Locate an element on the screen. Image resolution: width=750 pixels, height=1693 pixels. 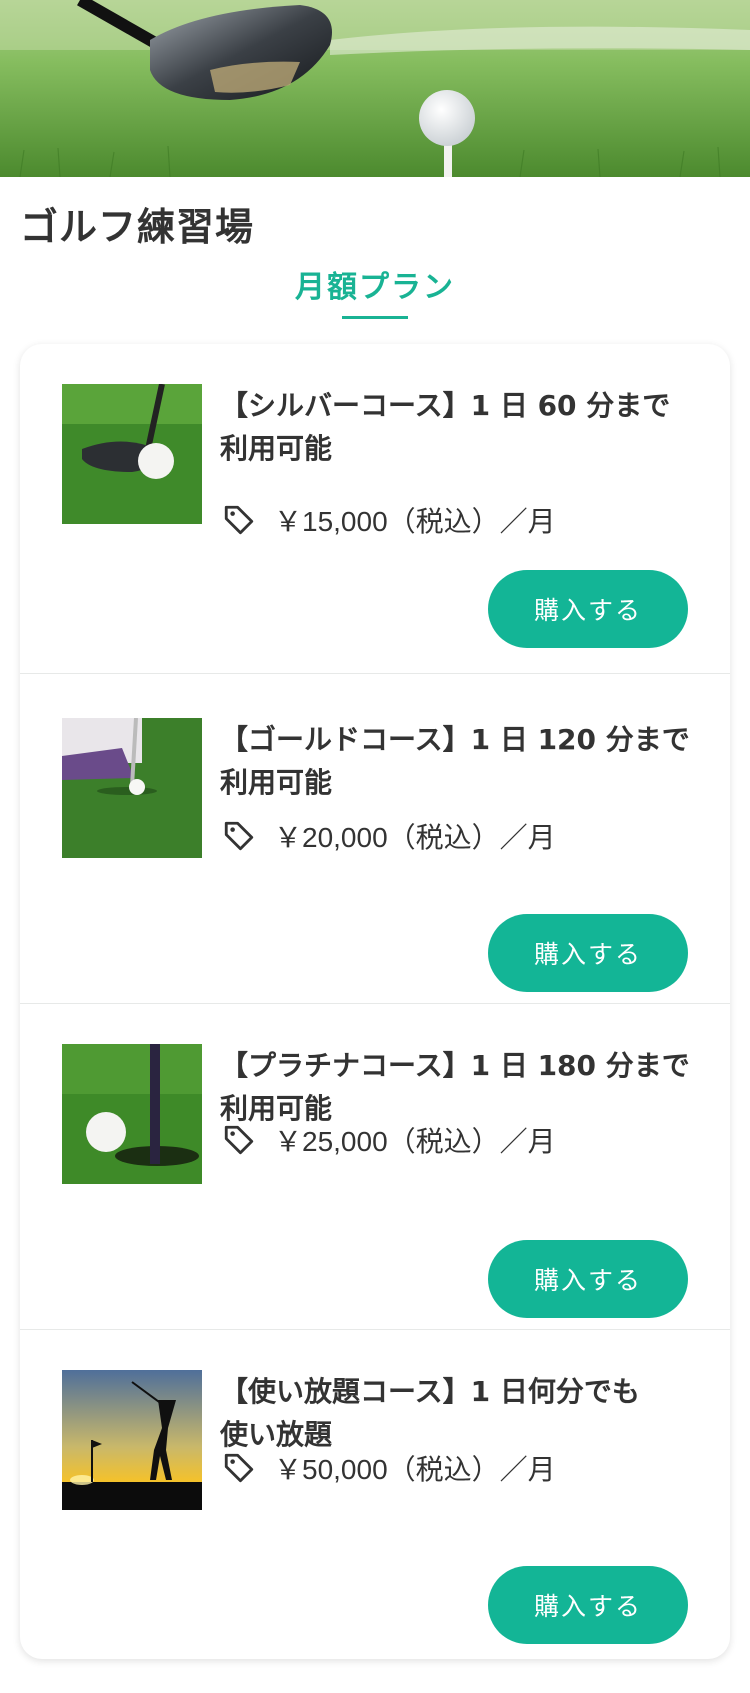
tab-active-indicator is located at coordinates (375, 317).